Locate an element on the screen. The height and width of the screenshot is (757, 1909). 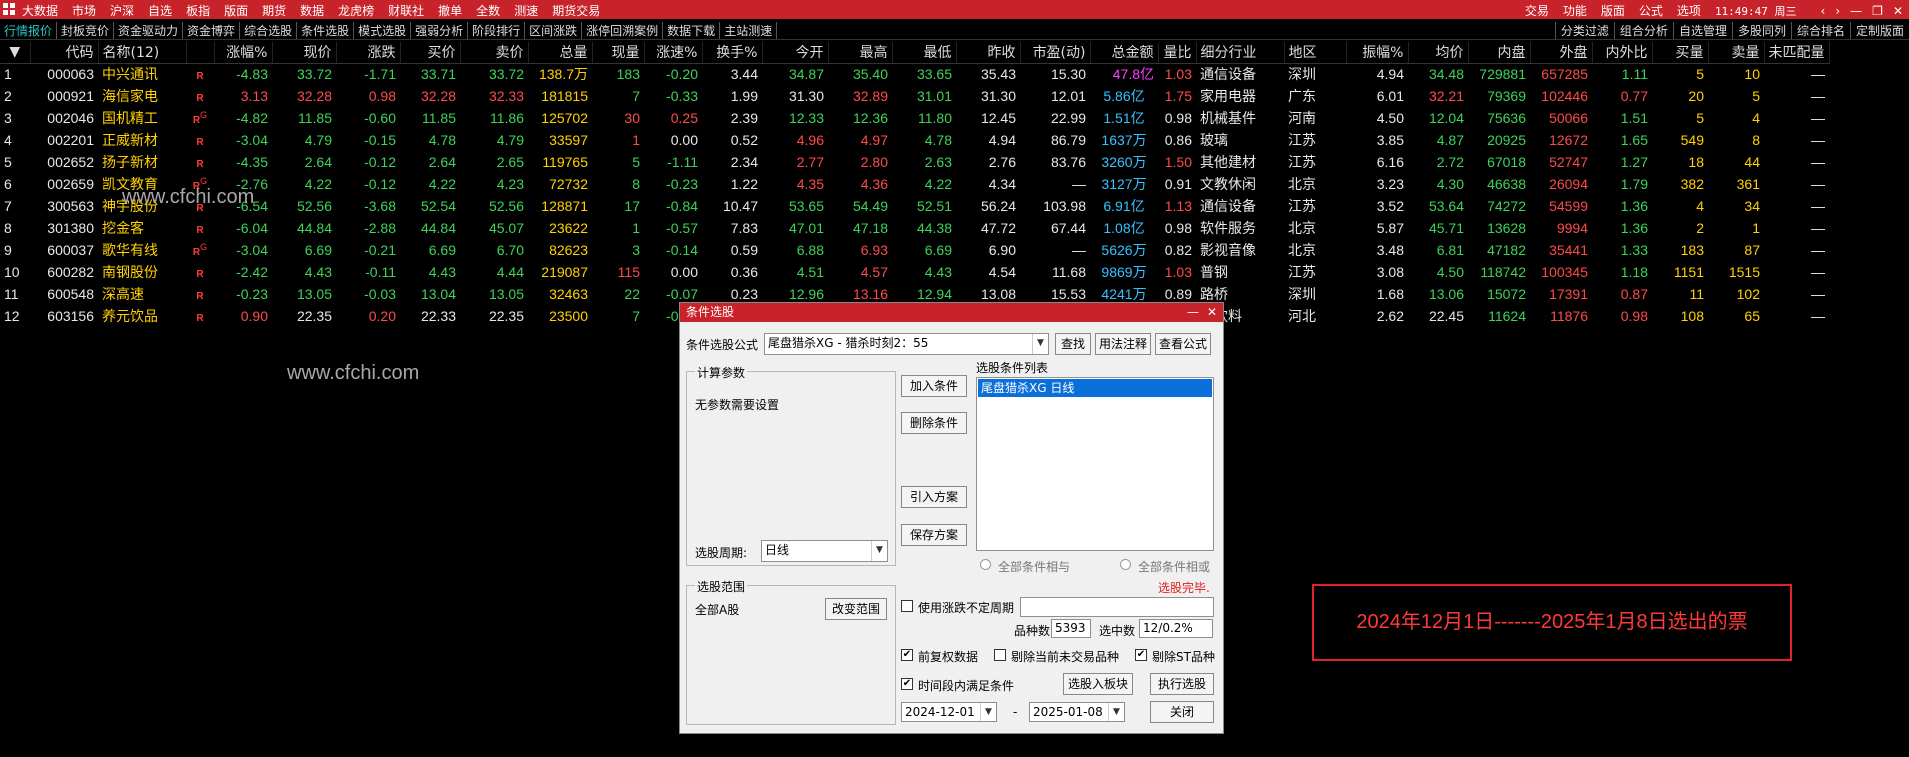
column-header: 涨幅% is located at coordinates (243, 53).